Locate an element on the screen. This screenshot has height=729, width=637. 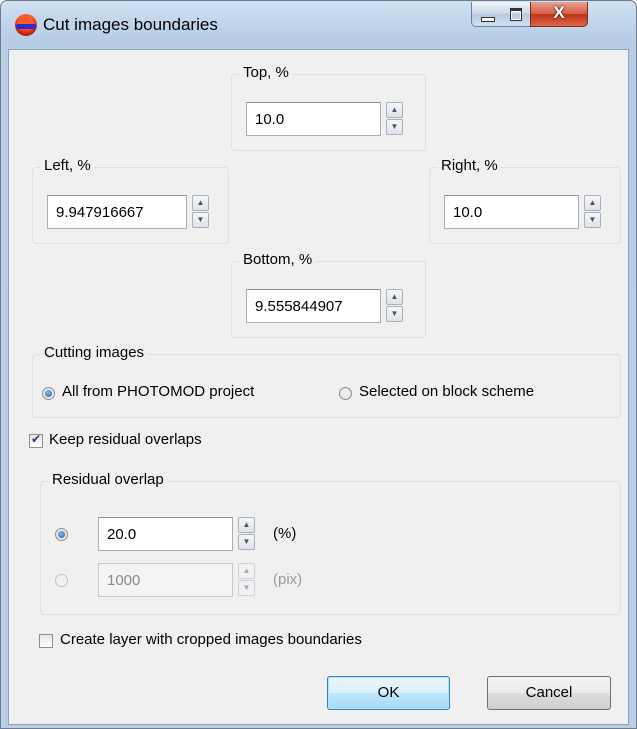
residual-overlap-title: Residual overlap is located at coordinates (108, 479).